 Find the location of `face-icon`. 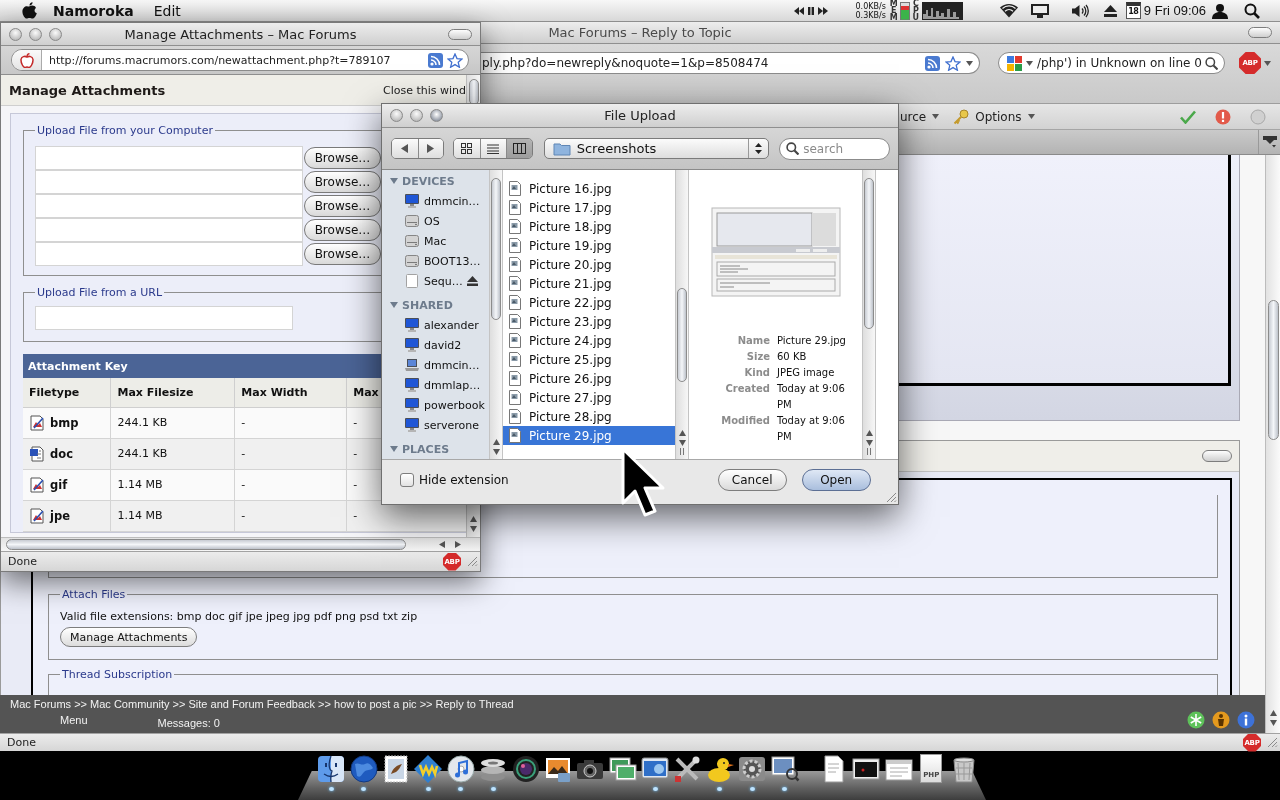

face-icon is located at coordinates (331, 769).